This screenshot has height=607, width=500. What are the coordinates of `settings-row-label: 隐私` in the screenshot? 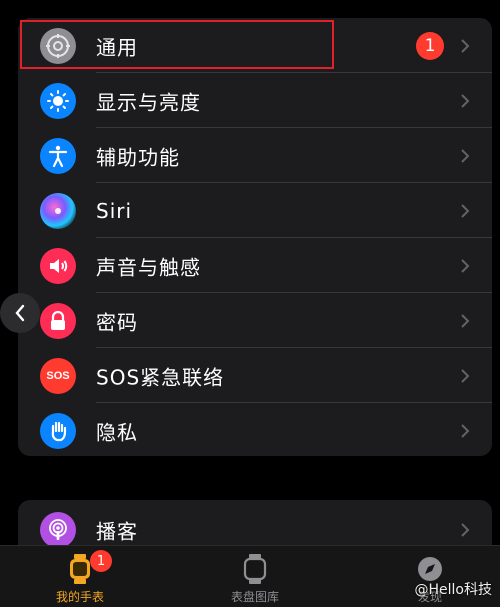 It's located at (117, 432).